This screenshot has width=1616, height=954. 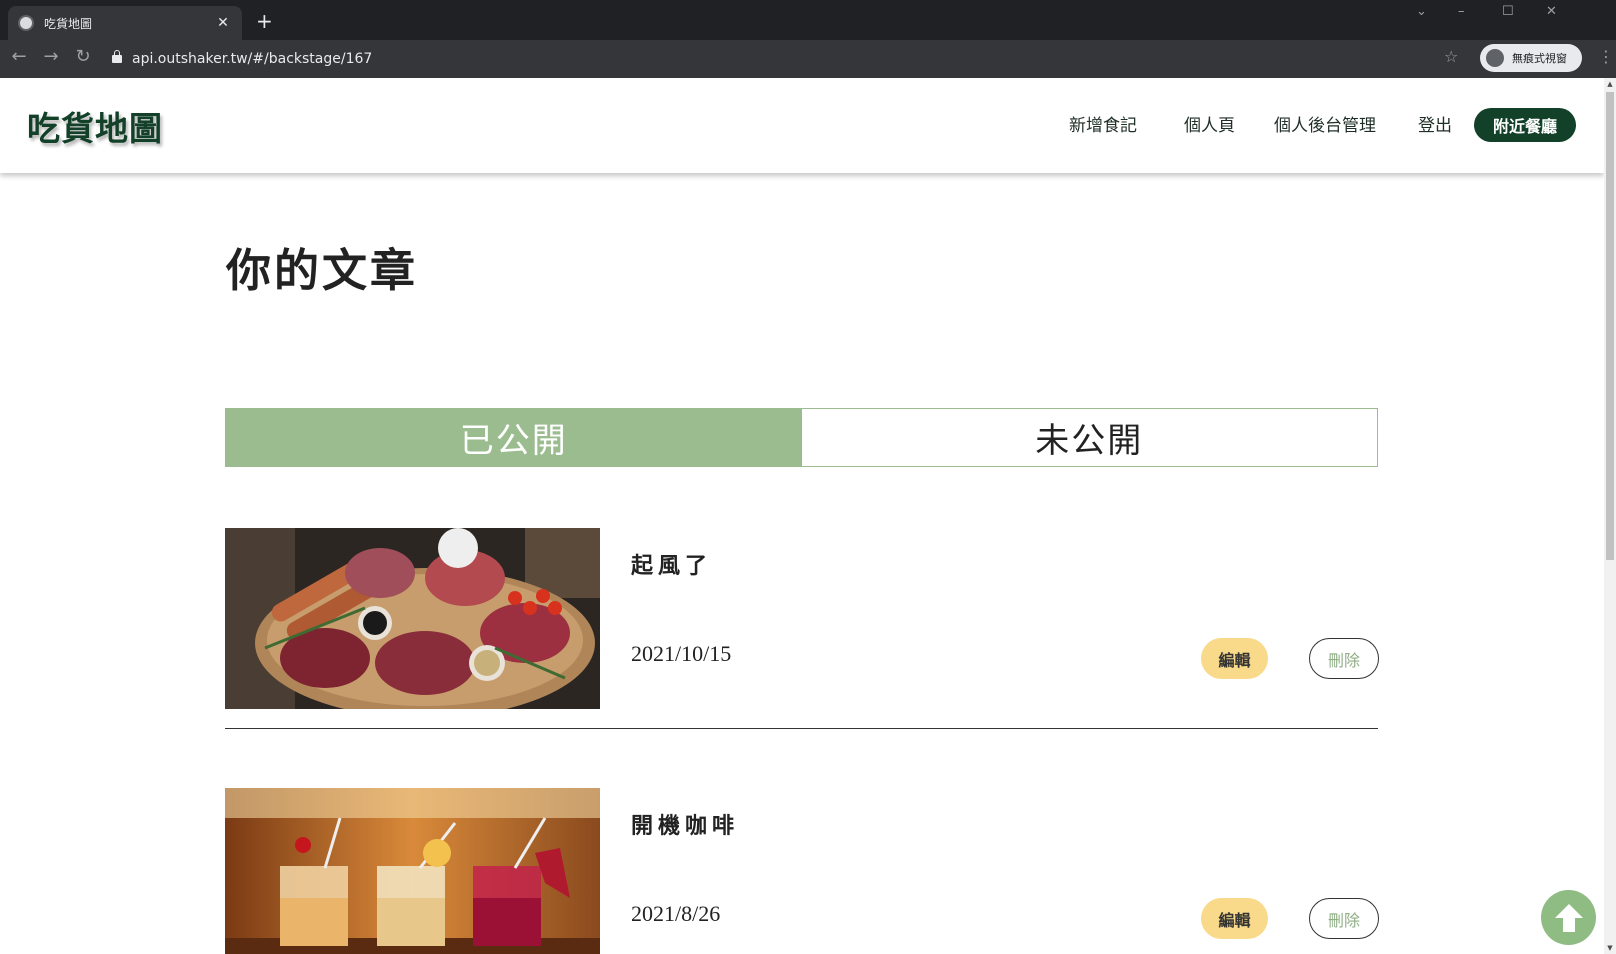 What do you see at coordinates (125, 23) in the screenshot?
I see `browser-tab: 吃貨地圖 ✕` at bounding box center [125, 23].